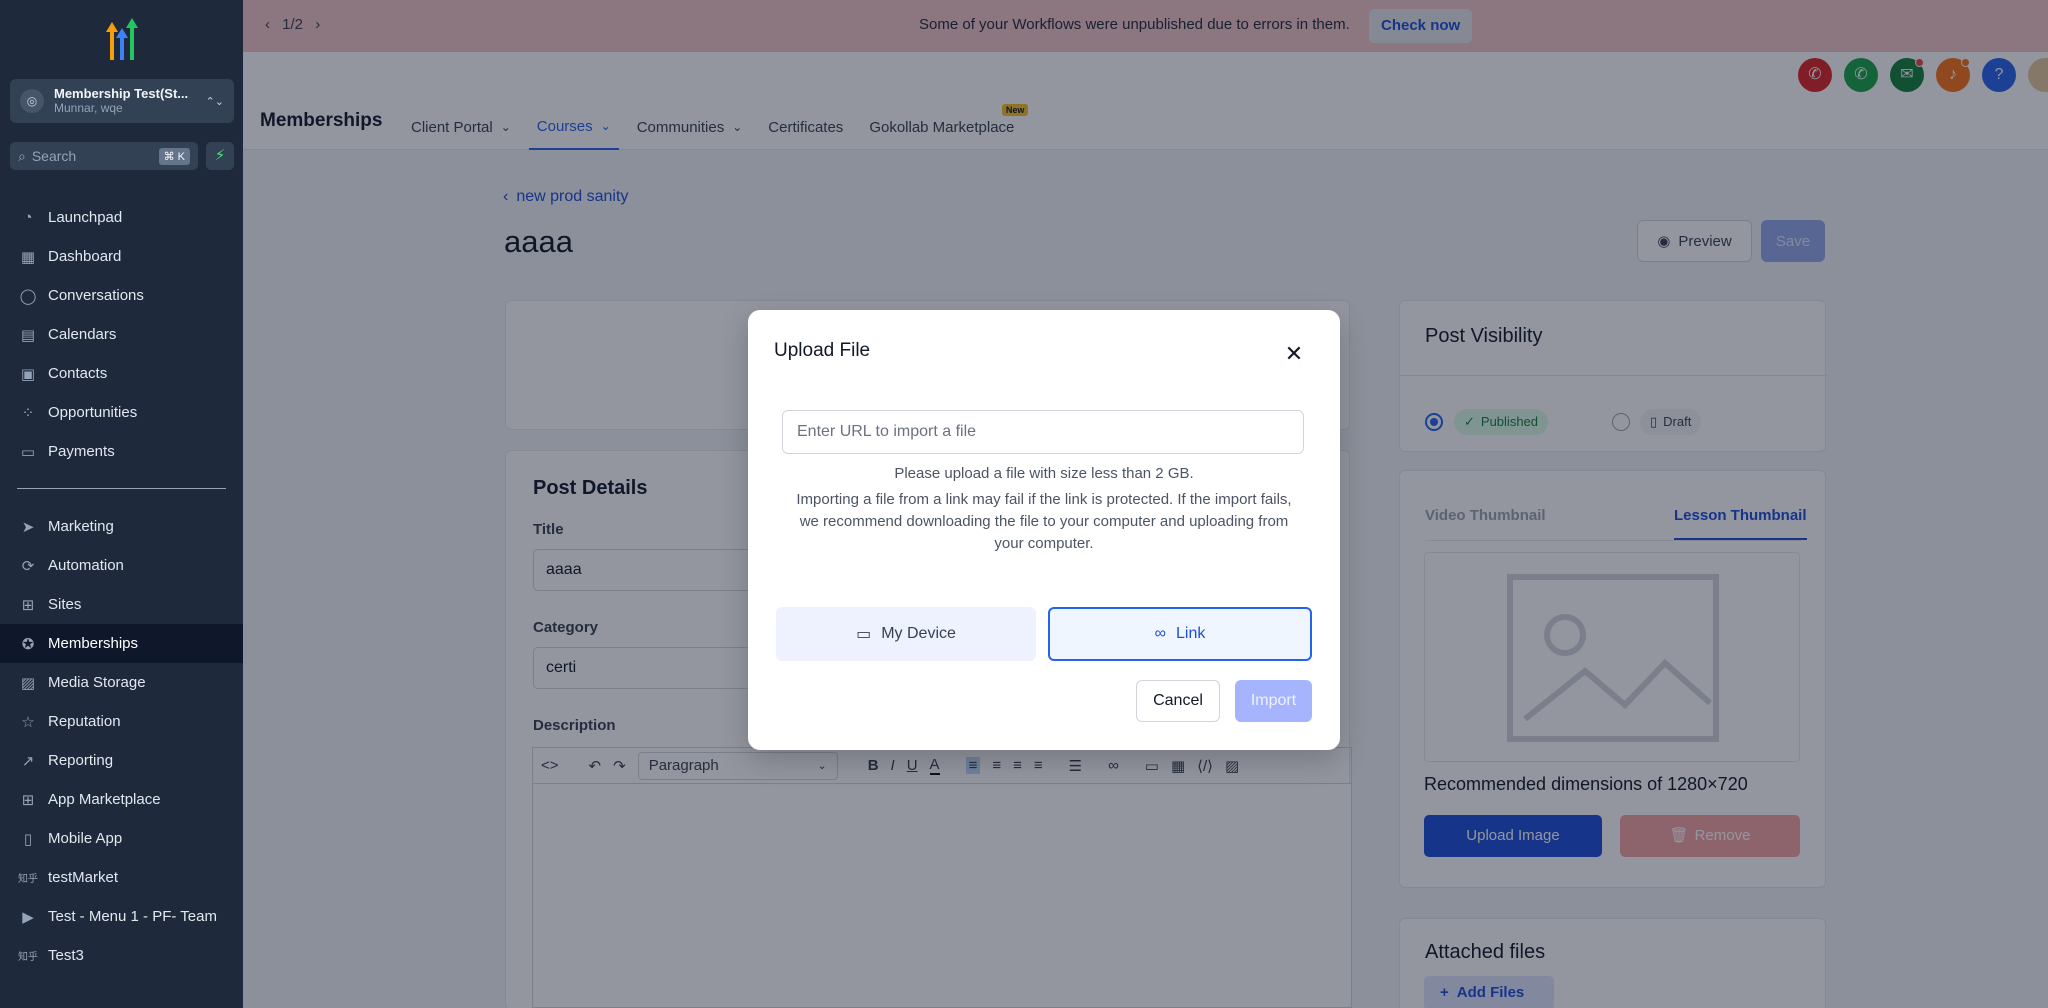  Describe the element at coordinates (22, 155) in the screenshot. I see `search-icon: ⌕` at that location.